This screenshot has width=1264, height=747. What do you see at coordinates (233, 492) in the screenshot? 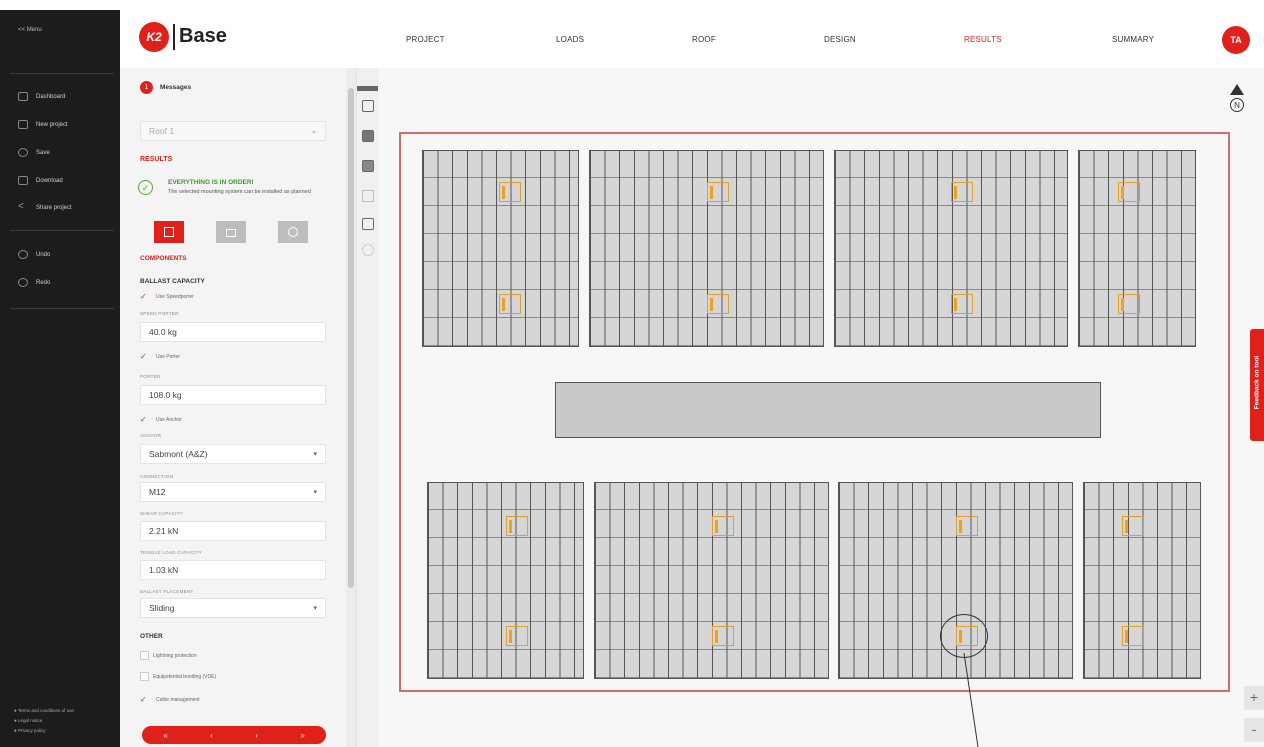
I see `connection-select: M12 ▾` at bounding box center [233, 492].